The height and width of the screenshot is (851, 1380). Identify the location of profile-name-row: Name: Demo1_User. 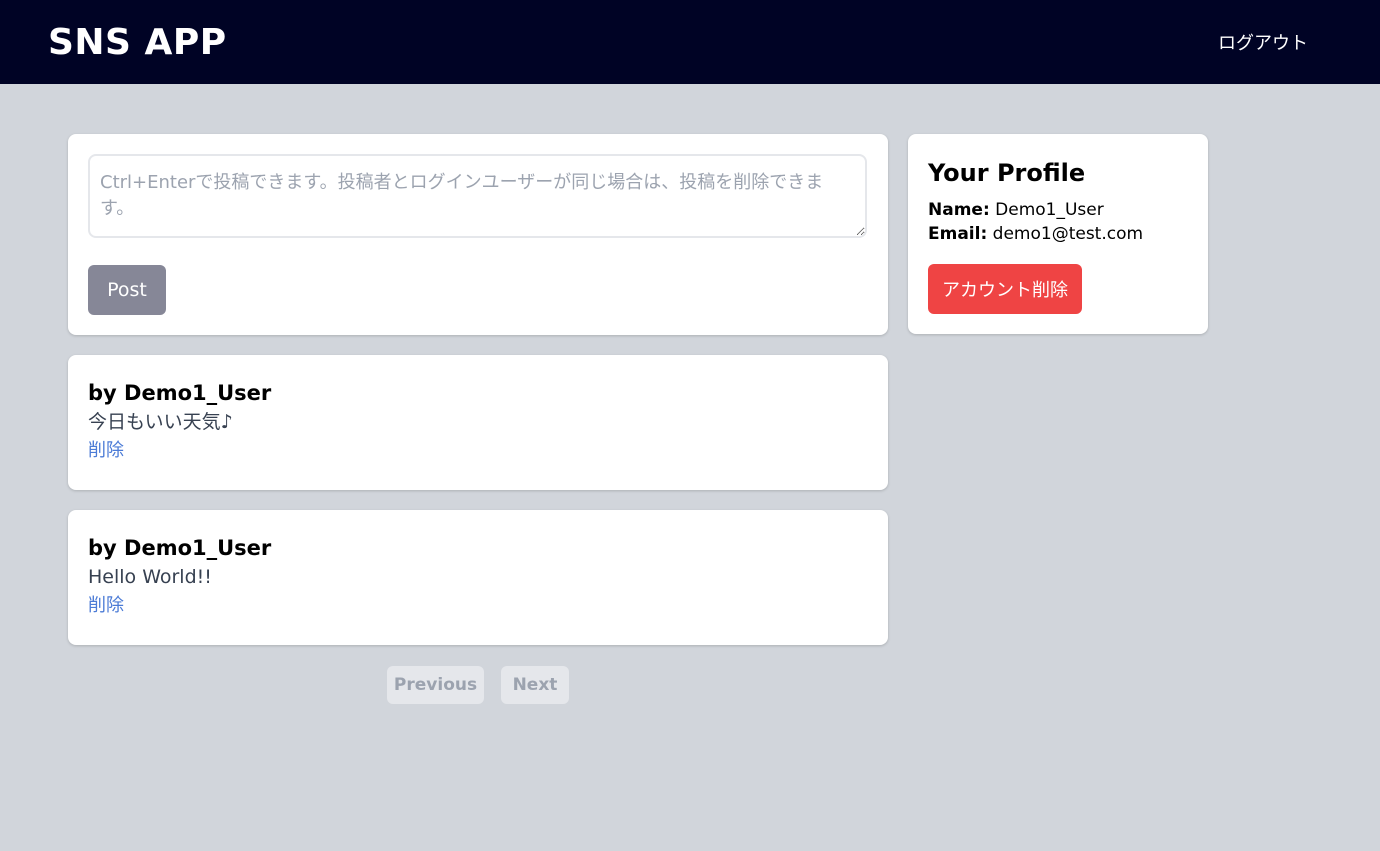
(1058, 210).